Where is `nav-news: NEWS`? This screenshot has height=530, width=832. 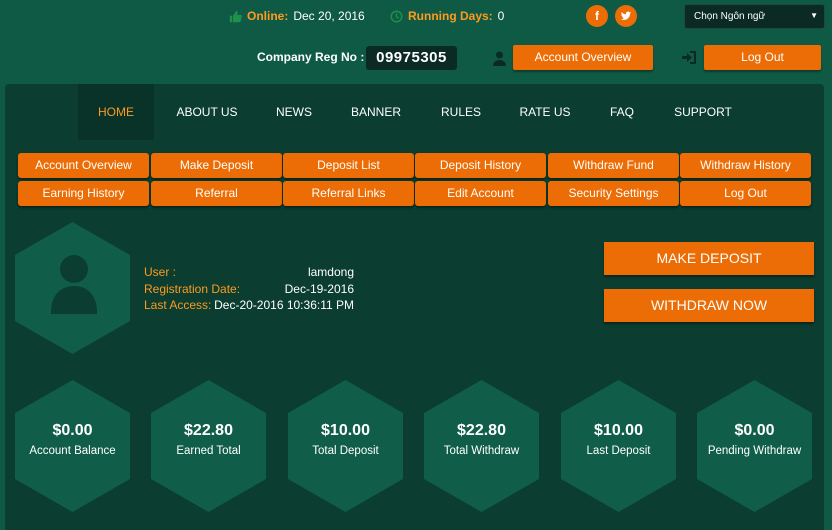 nav-news: NEWS is located at coordinates (294, 112).